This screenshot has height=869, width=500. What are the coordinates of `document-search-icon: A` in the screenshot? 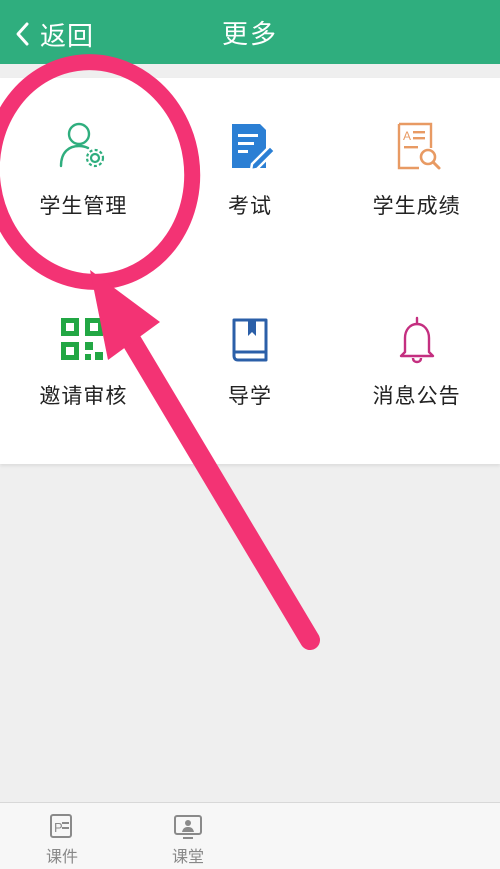 It's located at (419, 146).